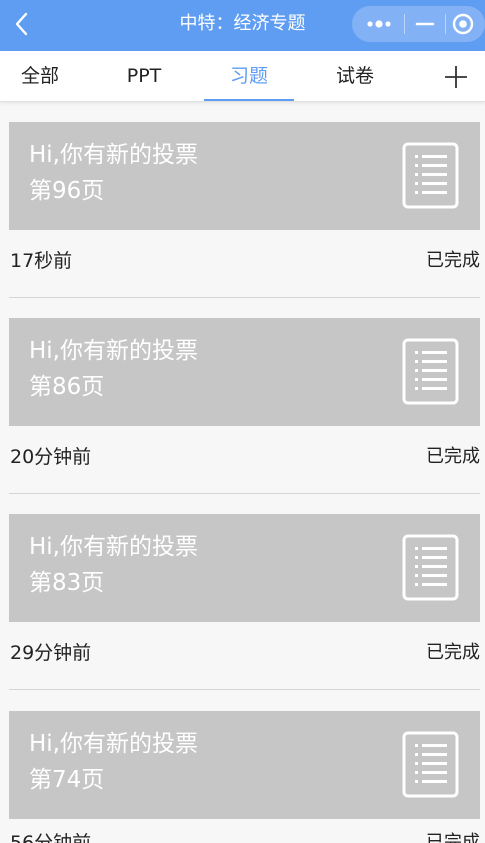 The image size is (485, 843). Describe the element at coordinates (144, 76) in the screenshot. I see `tab-ppt: PPT` at that location.